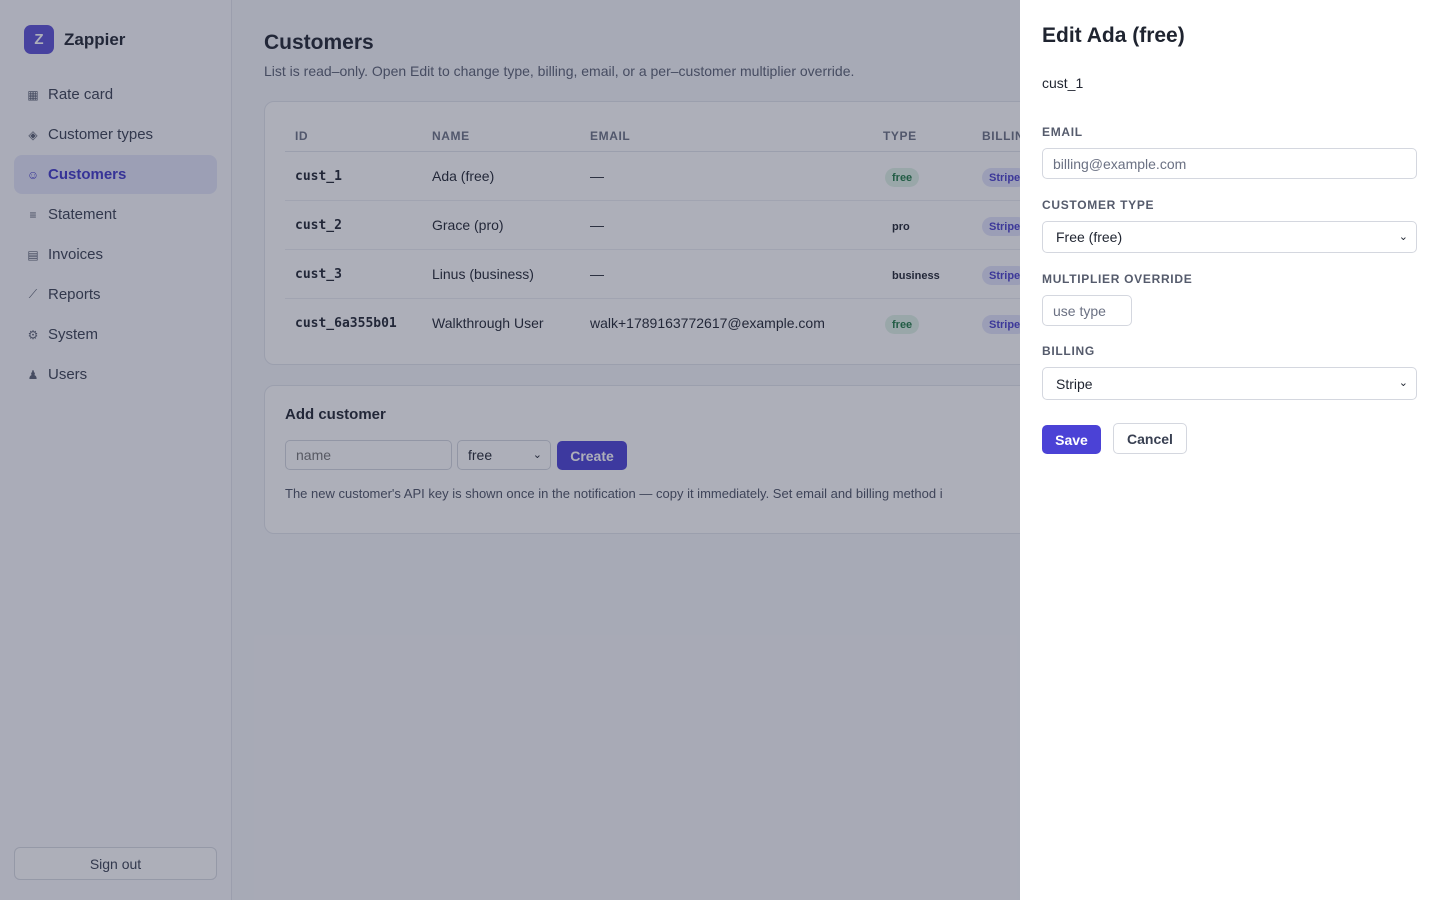 The image size is (1440, 900). Describe the element at coordinates (1063, 83) in the screenshot. I see `drawer-customer-id: cust_1` at that location.